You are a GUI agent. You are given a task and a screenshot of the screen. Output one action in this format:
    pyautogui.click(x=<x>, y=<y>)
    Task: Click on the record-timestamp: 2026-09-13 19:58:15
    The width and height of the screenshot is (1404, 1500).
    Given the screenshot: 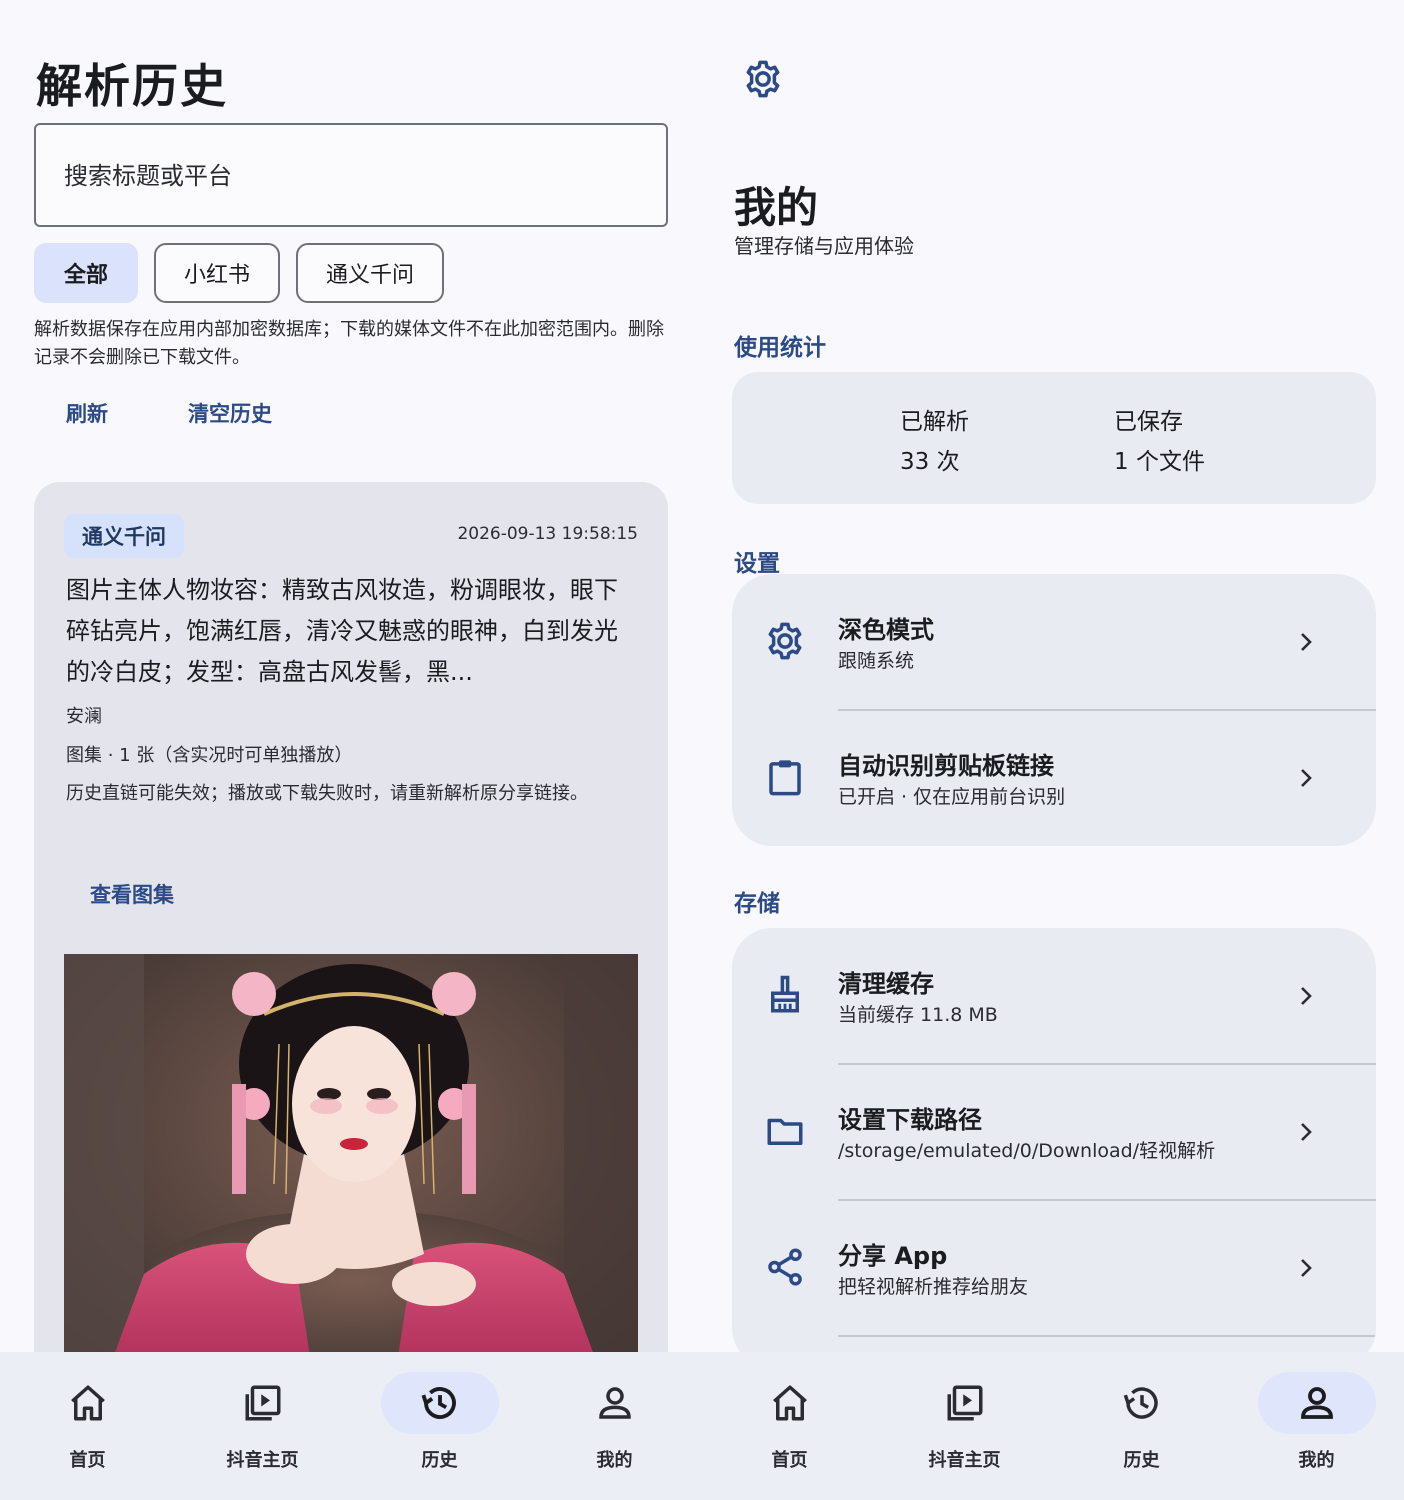 What is the action you would take?
    pyautogui.click(x=547, y=534)
    